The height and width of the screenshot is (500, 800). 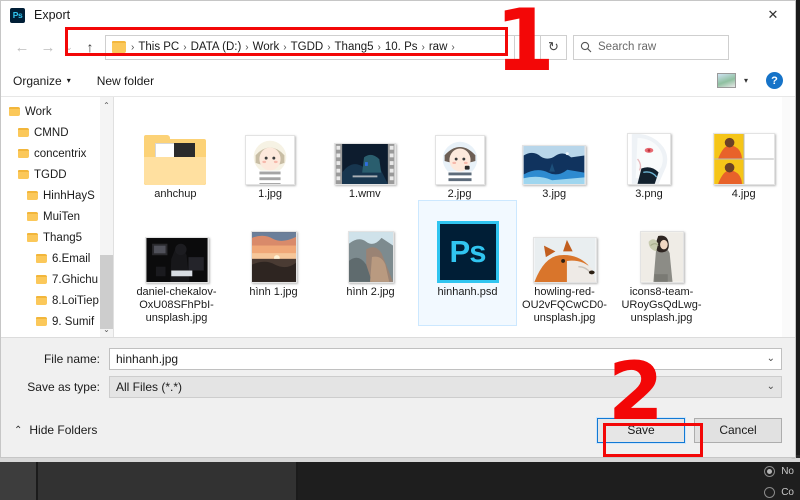 I want to click on search-icon, so click(x=586, y=47).